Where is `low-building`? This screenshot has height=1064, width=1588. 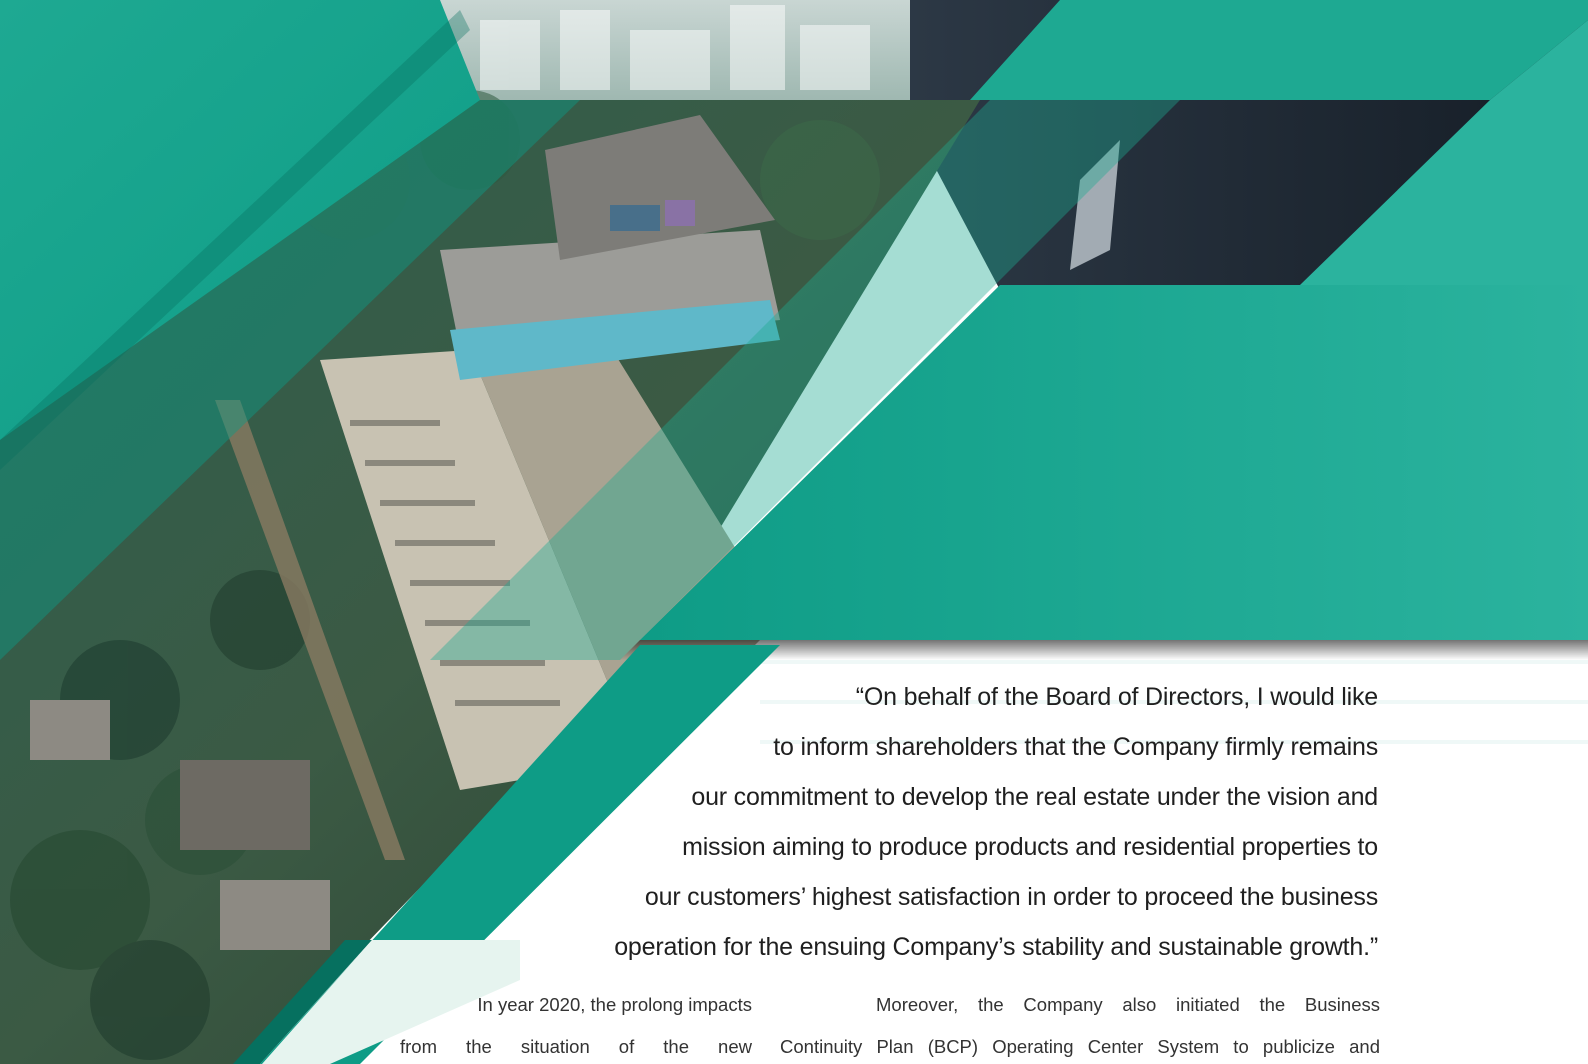 low-building is located at coordinates (70, 730).